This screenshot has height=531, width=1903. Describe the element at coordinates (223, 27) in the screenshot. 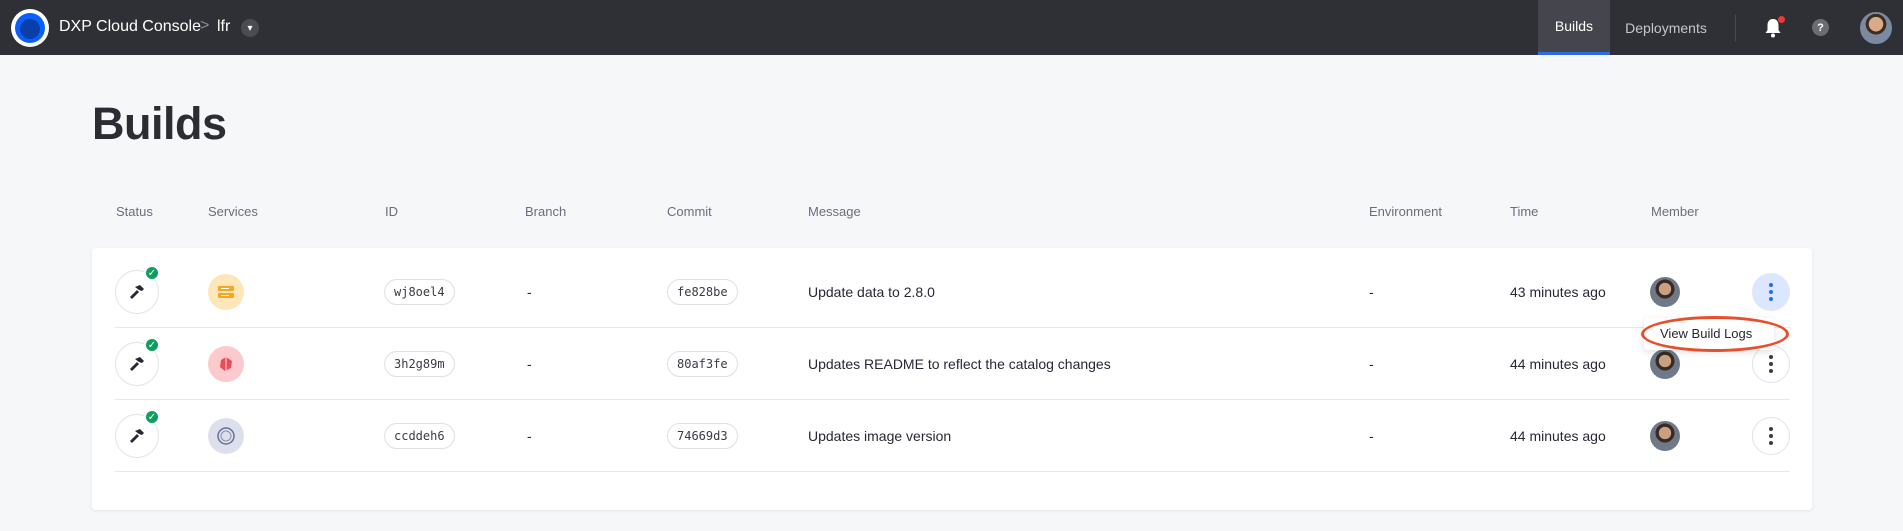

I see `project-name: lfr` at that location.